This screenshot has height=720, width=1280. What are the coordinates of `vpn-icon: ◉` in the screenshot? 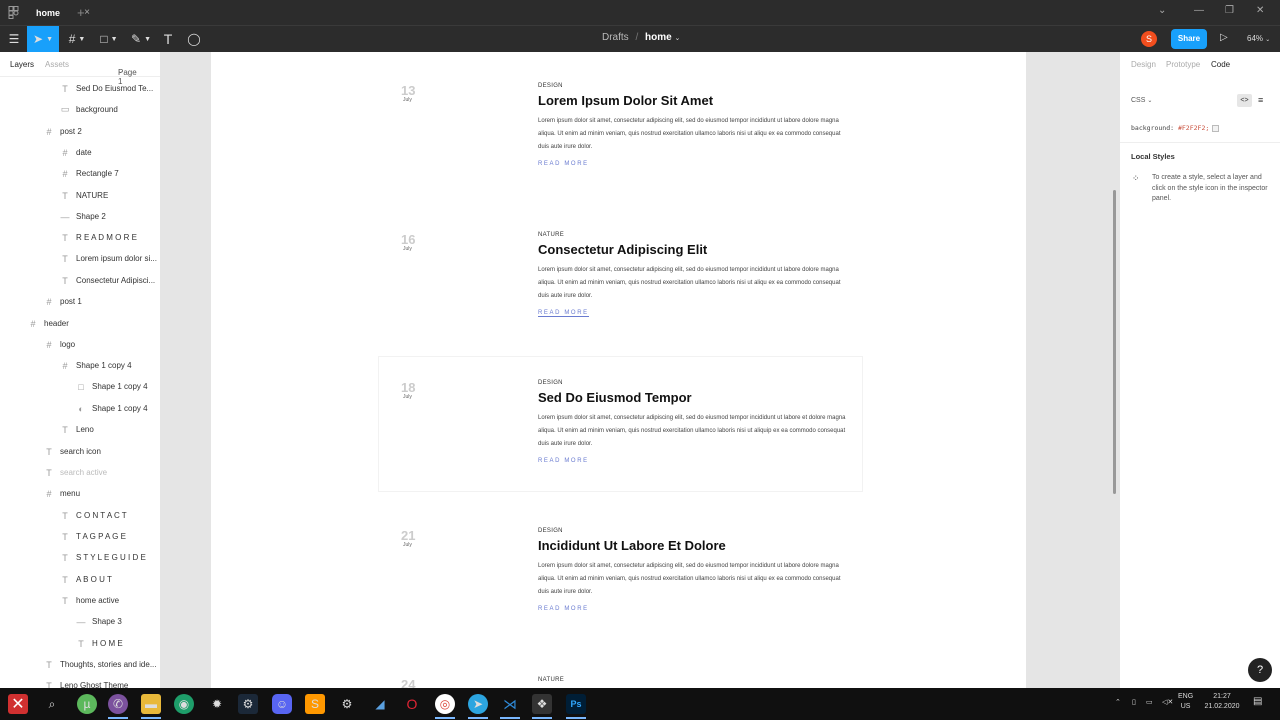 It's located at (184, 704).